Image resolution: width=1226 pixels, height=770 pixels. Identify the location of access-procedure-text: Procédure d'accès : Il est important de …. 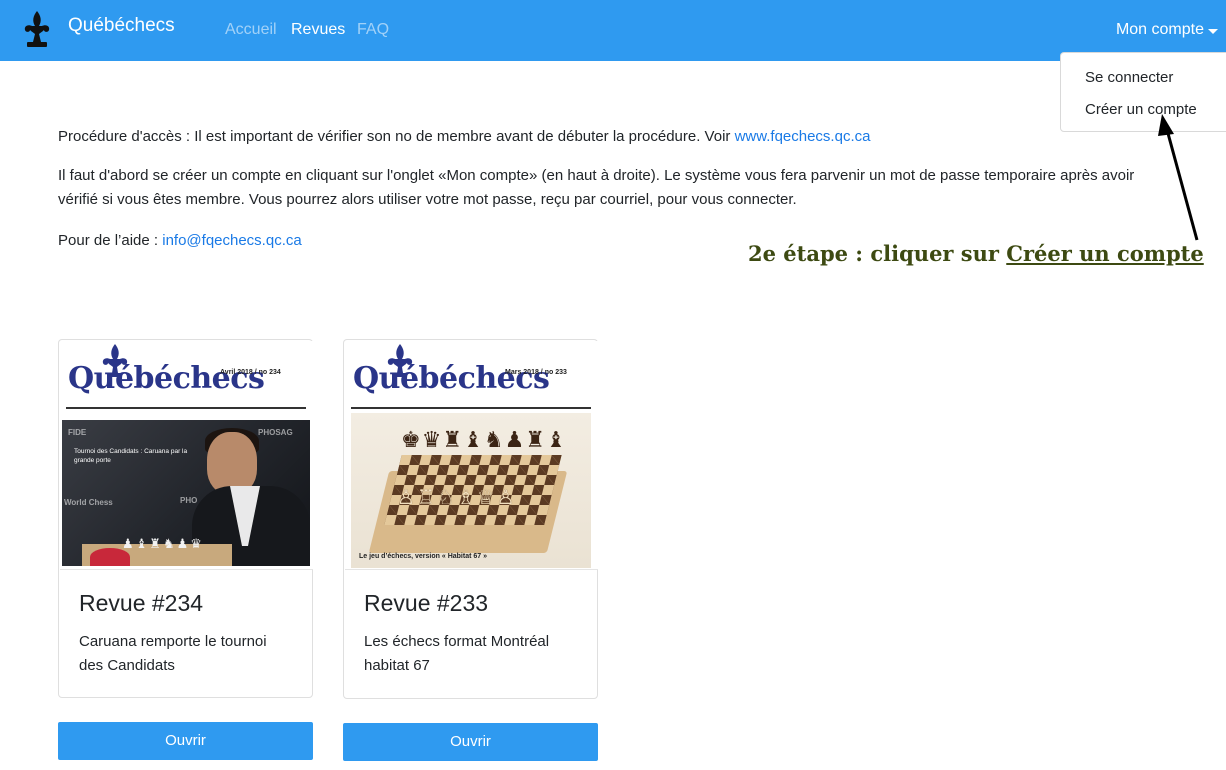
(618, 137).